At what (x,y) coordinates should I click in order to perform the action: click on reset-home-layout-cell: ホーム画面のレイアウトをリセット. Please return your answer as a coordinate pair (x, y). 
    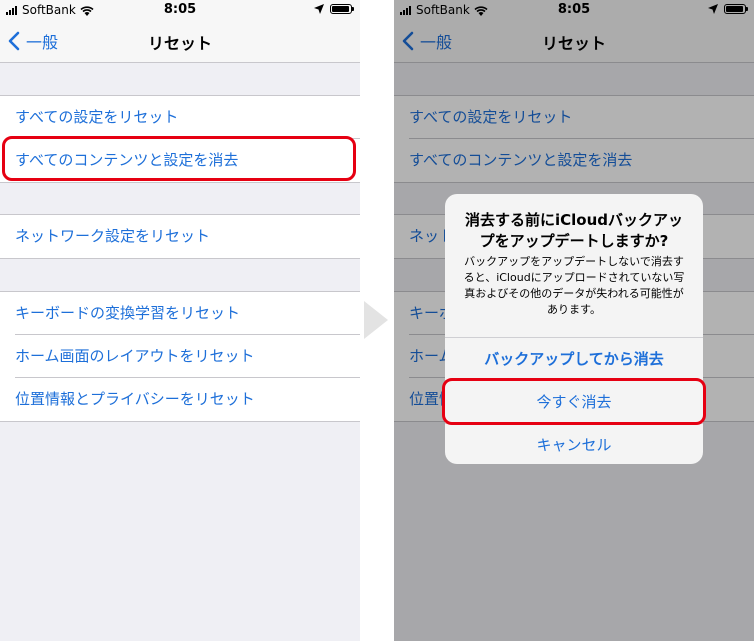
    Looking at the image, I should click on (180, 356).